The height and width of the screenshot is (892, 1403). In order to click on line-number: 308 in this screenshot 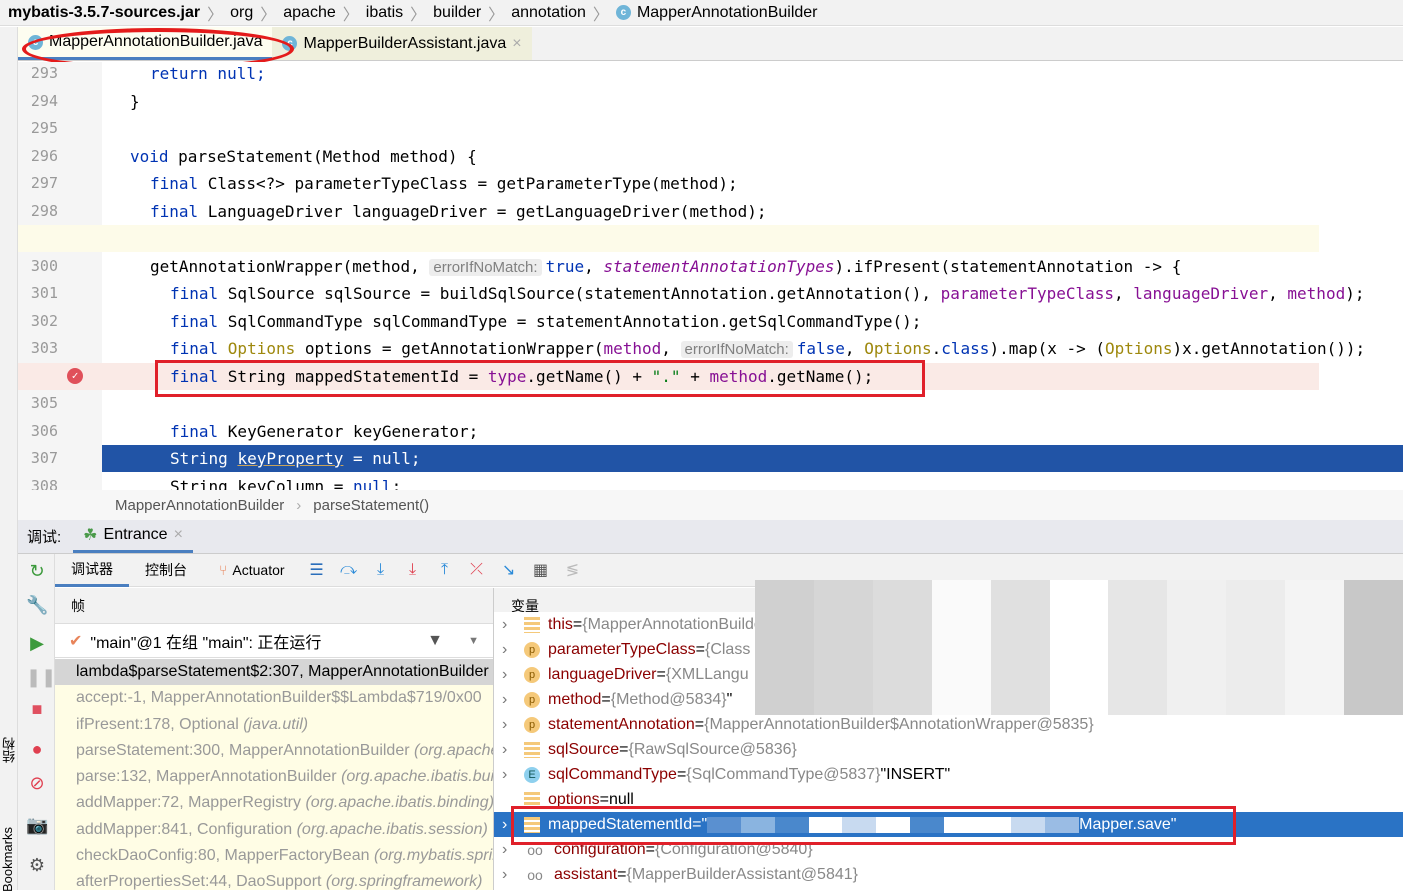, I will do `click(38, 484)`.